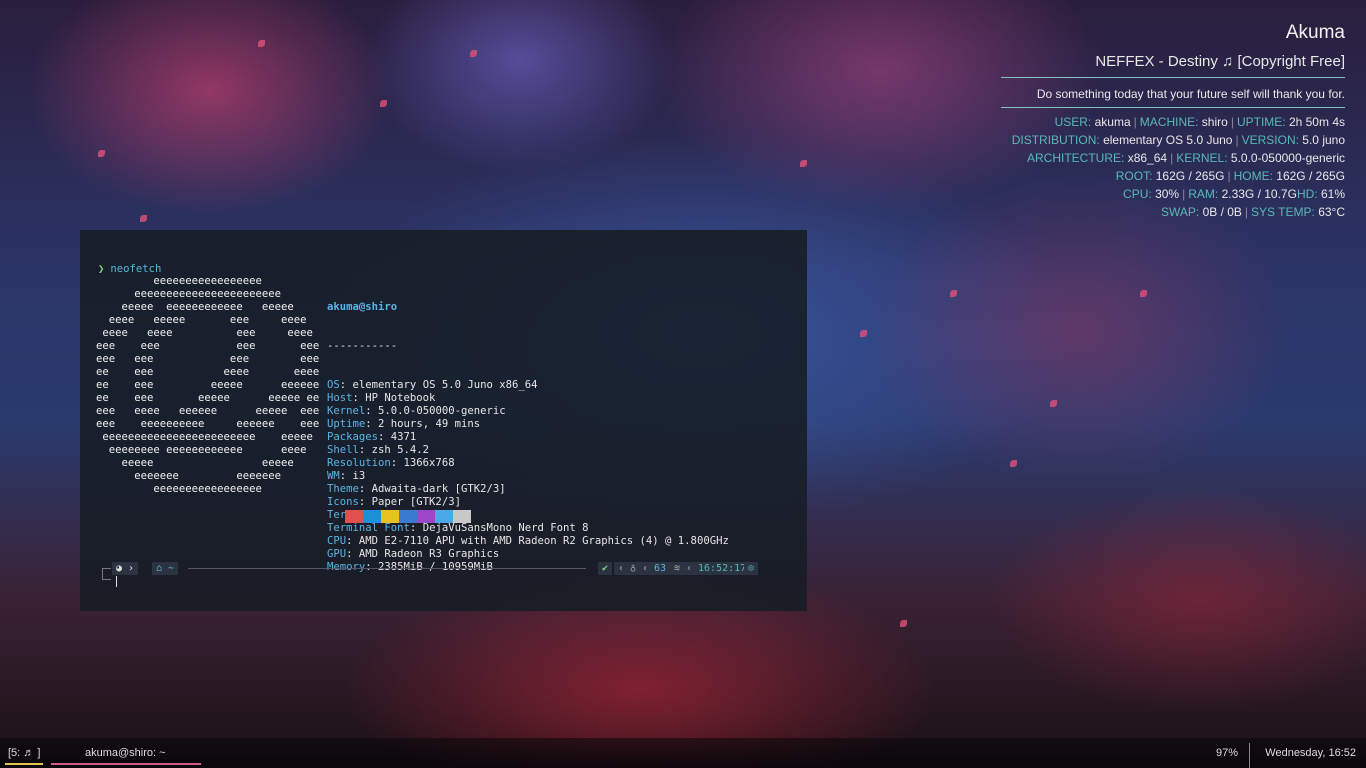 This screenshot has width=1366, height=768. I want to click on info-value: HP Notebook, so click(400, 398).